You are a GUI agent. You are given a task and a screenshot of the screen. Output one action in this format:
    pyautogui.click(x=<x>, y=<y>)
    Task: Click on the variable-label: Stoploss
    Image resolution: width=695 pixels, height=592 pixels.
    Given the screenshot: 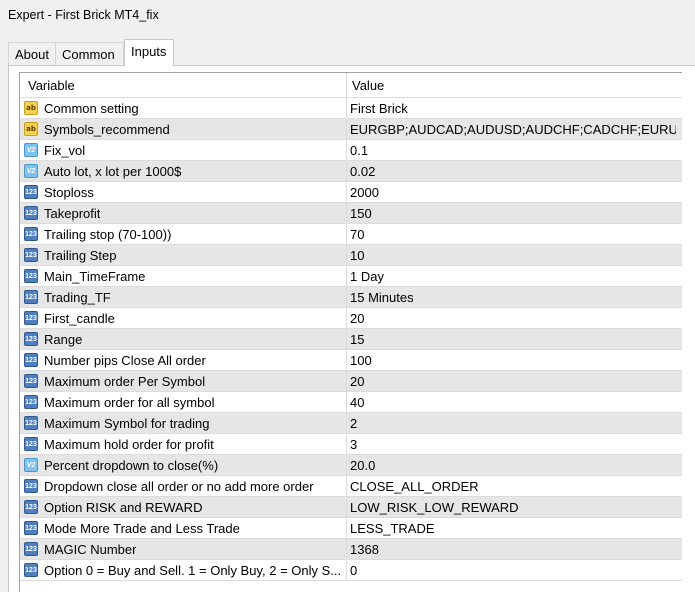 What is the action you would take?
    pyautogui.click(x=69, y=192)
    